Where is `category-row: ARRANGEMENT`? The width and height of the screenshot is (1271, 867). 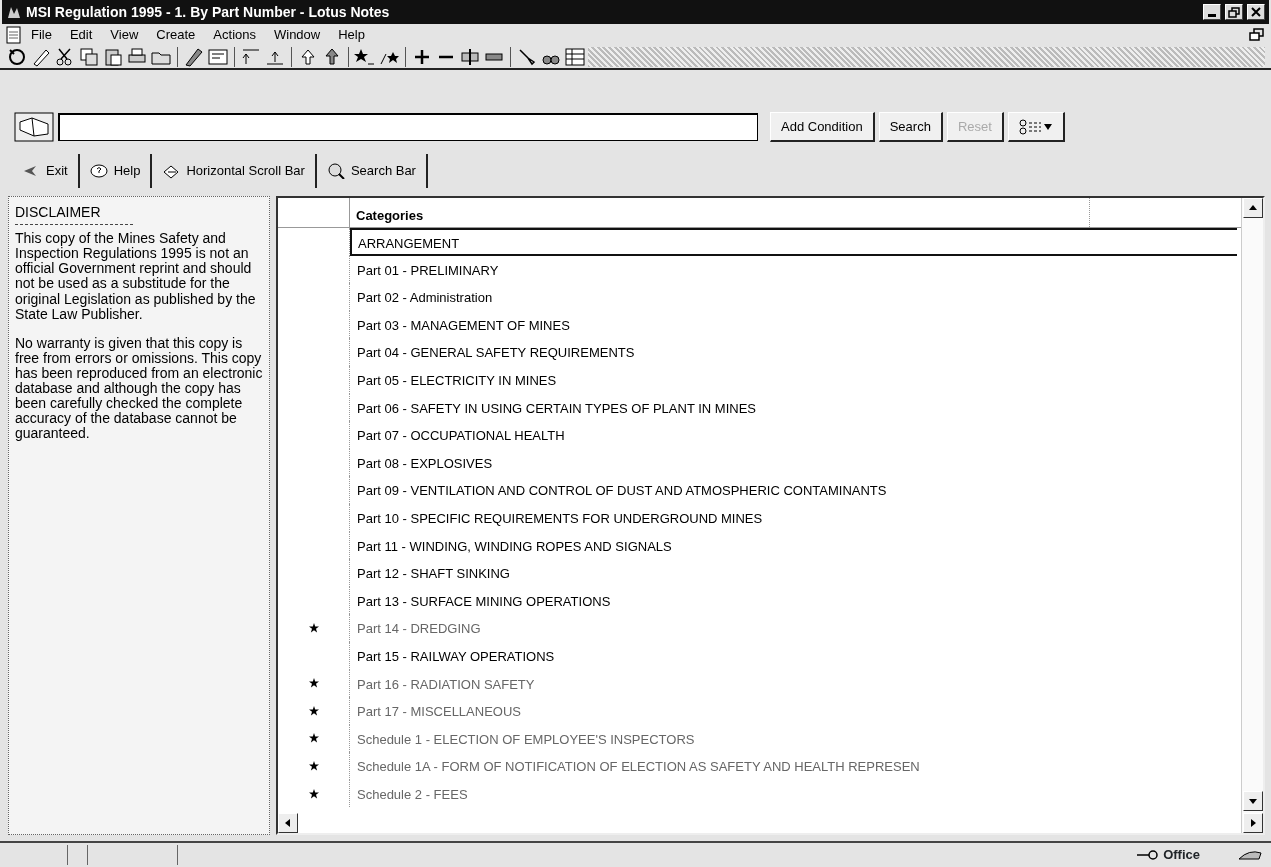 category-row: ARRANGEMENT is located at coordinates (793, 242).